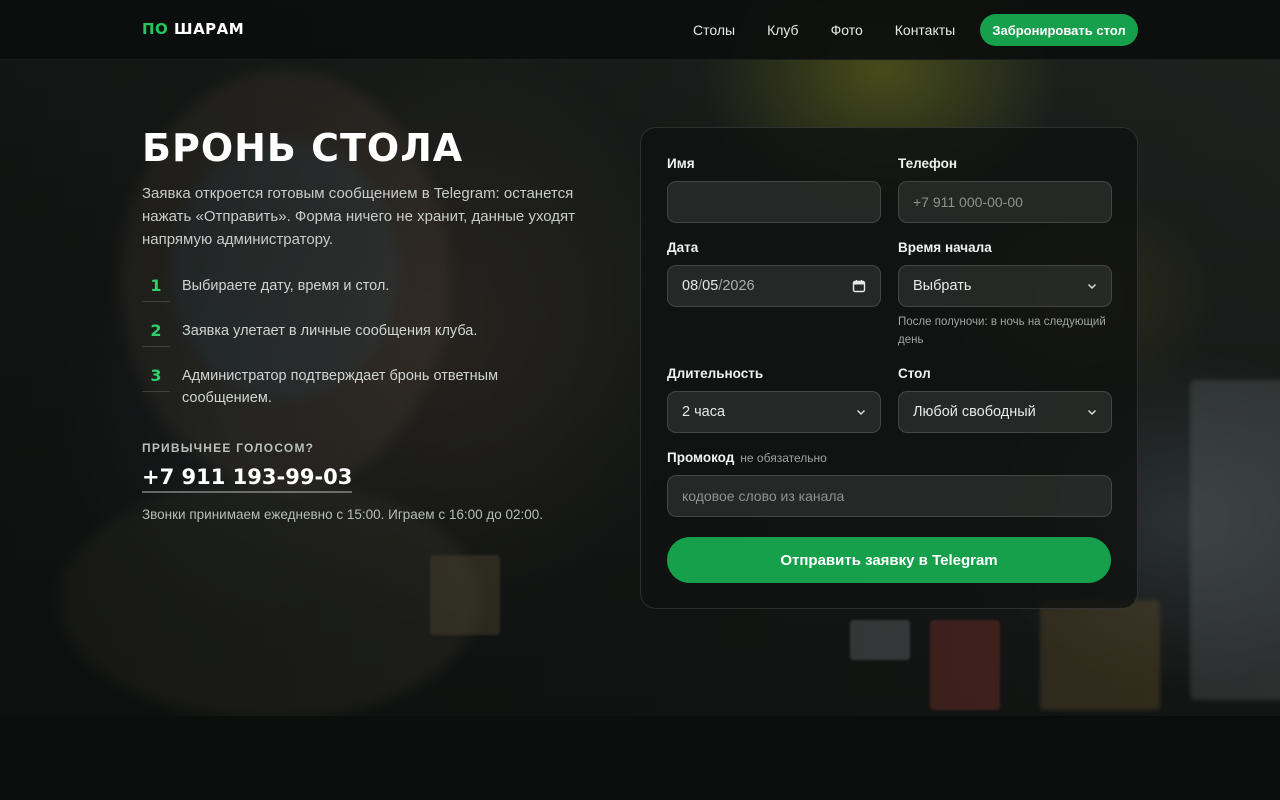  I want to click on nav-item-contacts: Контакты, so click(925, 30).